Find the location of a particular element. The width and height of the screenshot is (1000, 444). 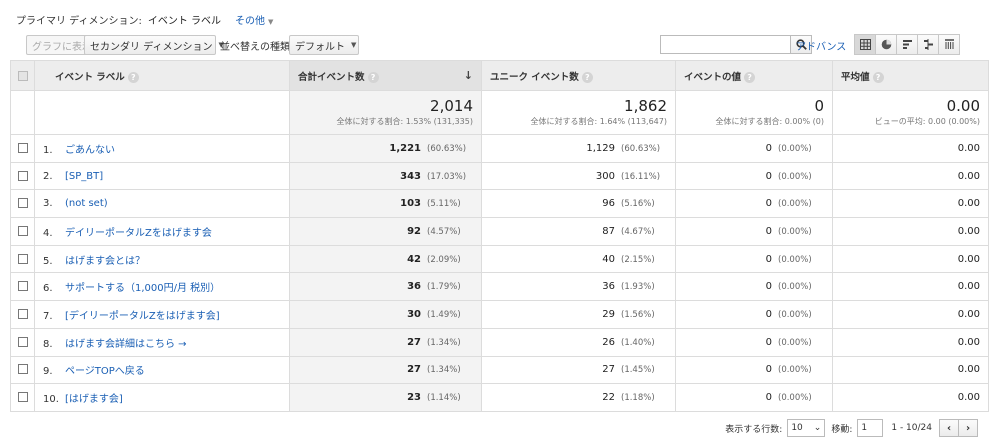

row-total-events-pct: (1.34%) is located at coordinates (444, 342).